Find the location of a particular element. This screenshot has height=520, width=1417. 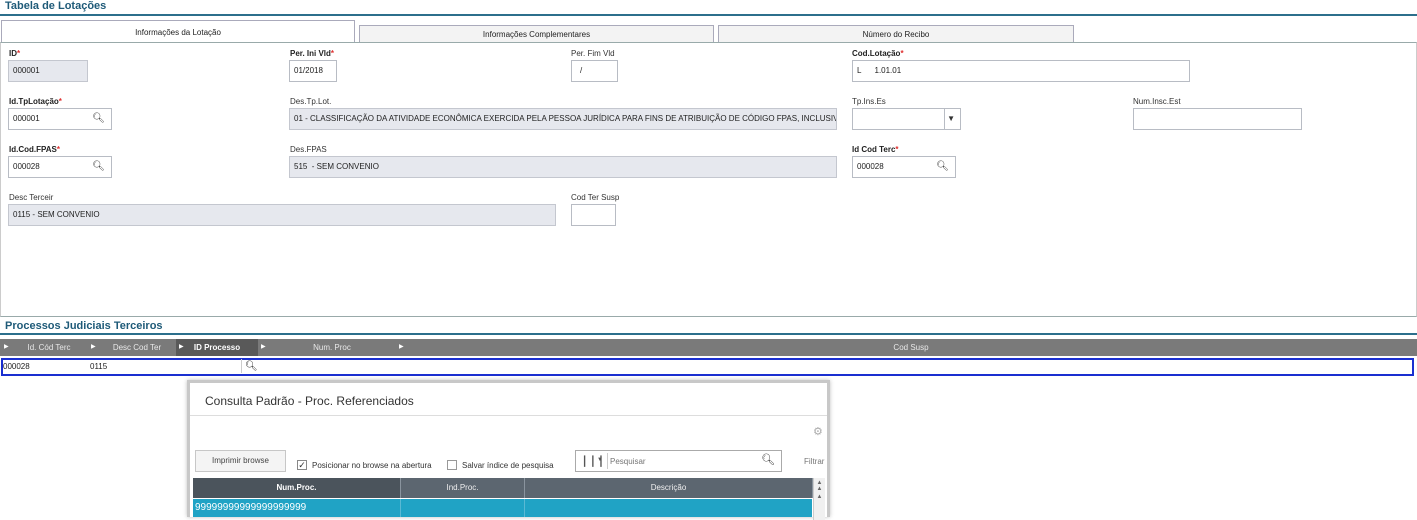

des-fpas-label: Des.FPAS is located at coordinates (308, 149).